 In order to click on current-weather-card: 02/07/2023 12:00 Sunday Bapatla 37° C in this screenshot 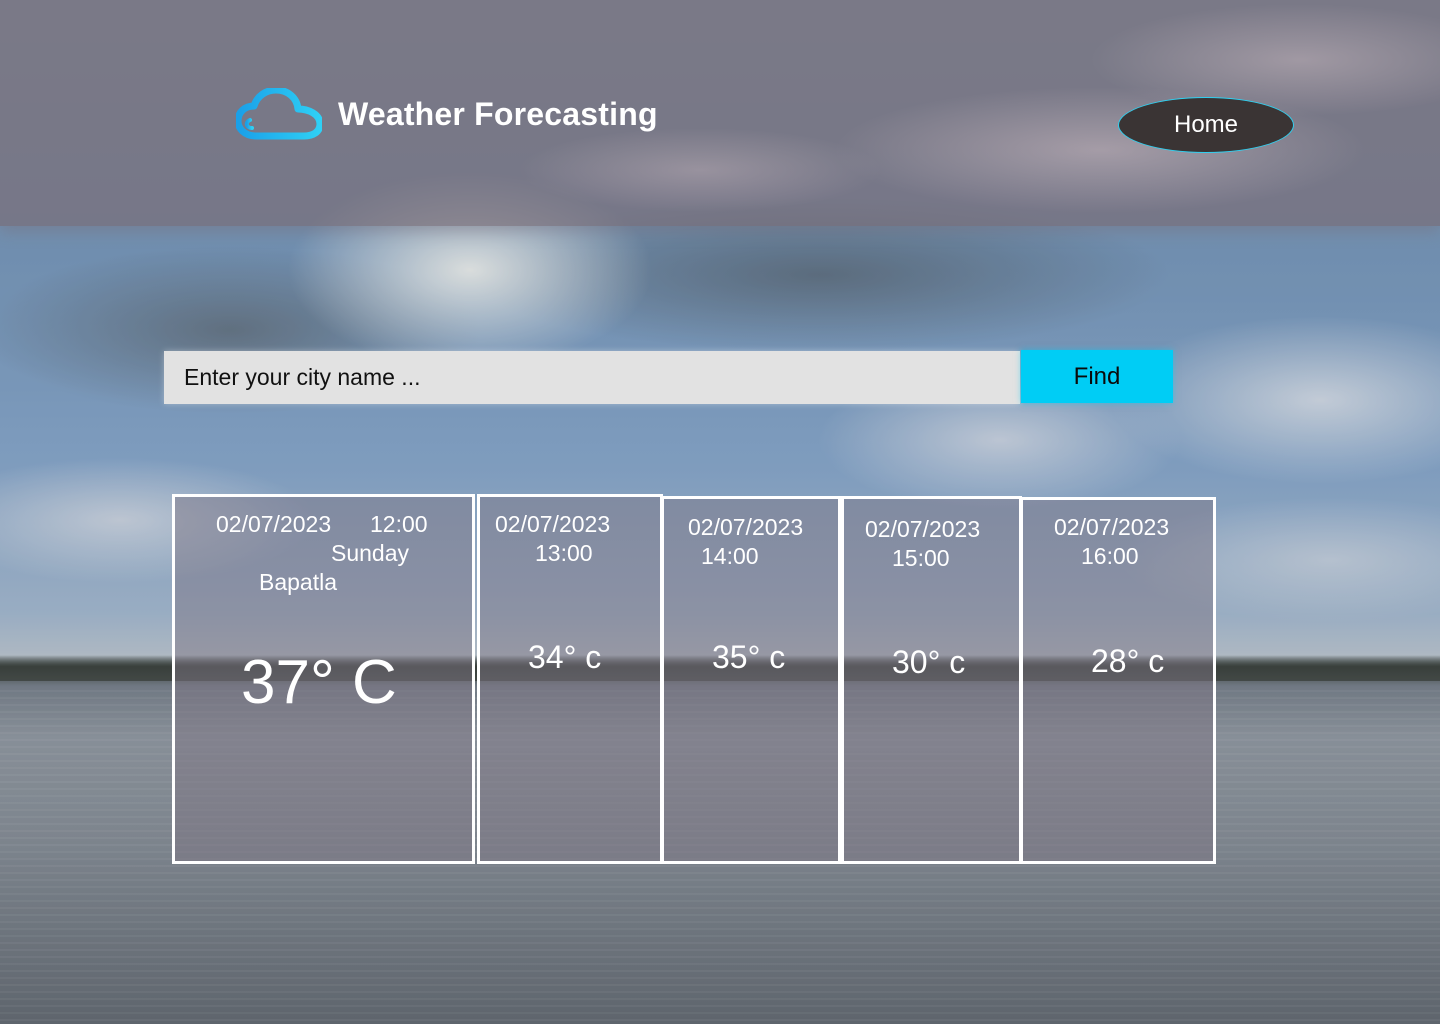, I will do `click(323, 679)`.